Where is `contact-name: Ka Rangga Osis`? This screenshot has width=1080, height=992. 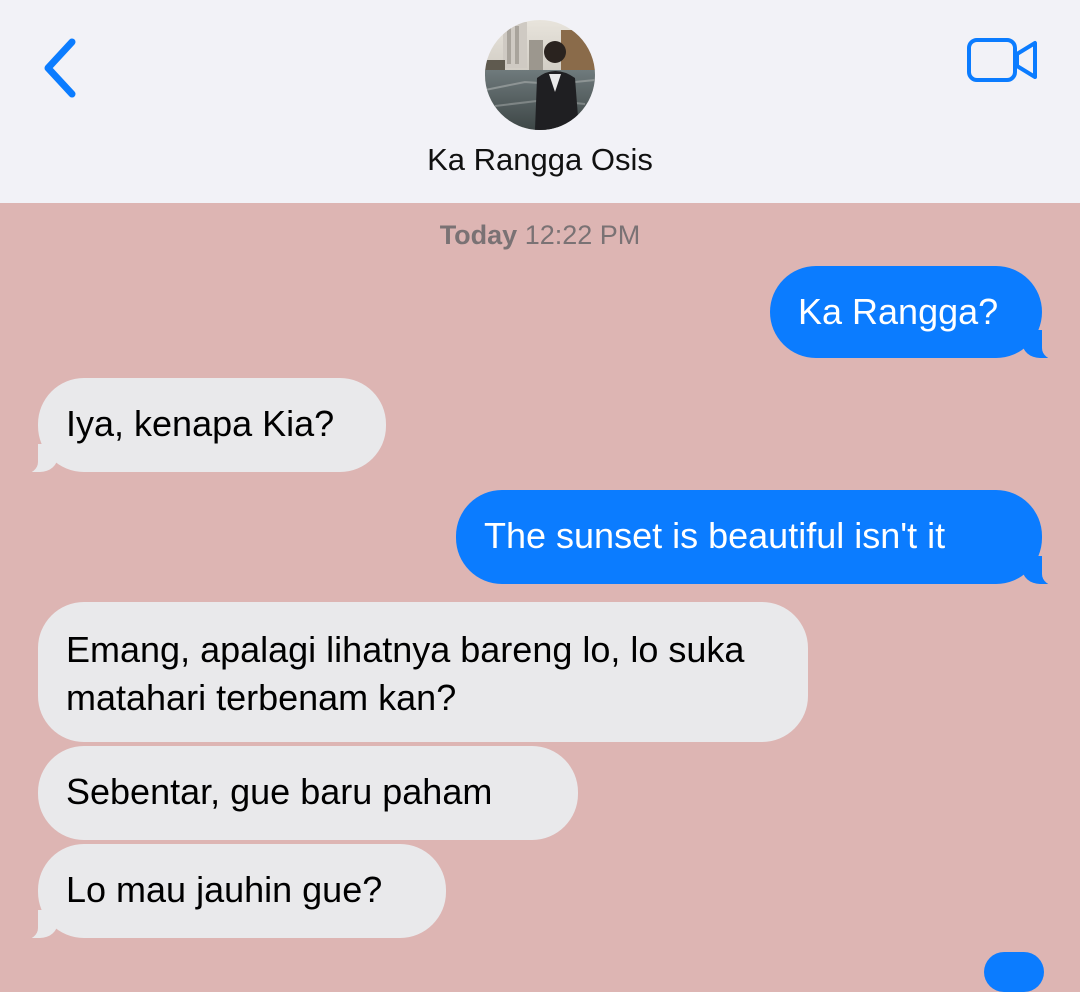 contact-name: Ka Rangga Osis is located at coordinates (540, 160).